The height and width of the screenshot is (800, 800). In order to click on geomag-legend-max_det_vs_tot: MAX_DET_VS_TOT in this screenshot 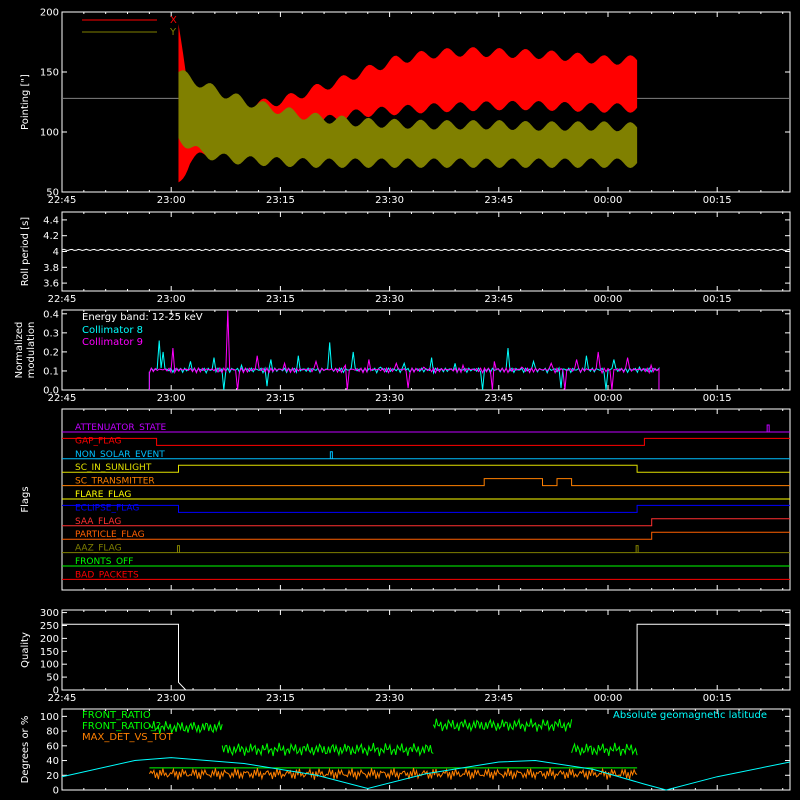, I will do `click(128, 737)`.